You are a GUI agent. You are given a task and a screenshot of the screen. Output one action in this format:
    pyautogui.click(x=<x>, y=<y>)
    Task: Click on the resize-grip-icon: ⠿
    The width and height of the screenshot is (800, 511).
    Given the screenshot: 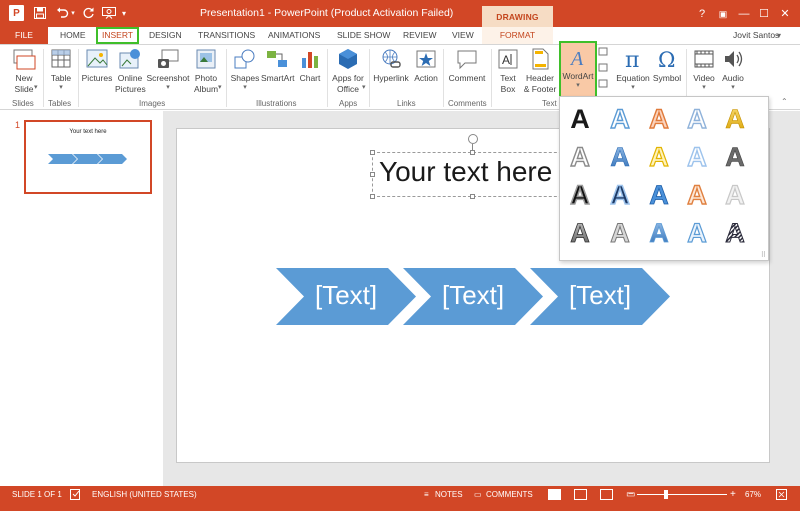 What is the action you would take?
    pyautogui.click(x=763, y=255)
    